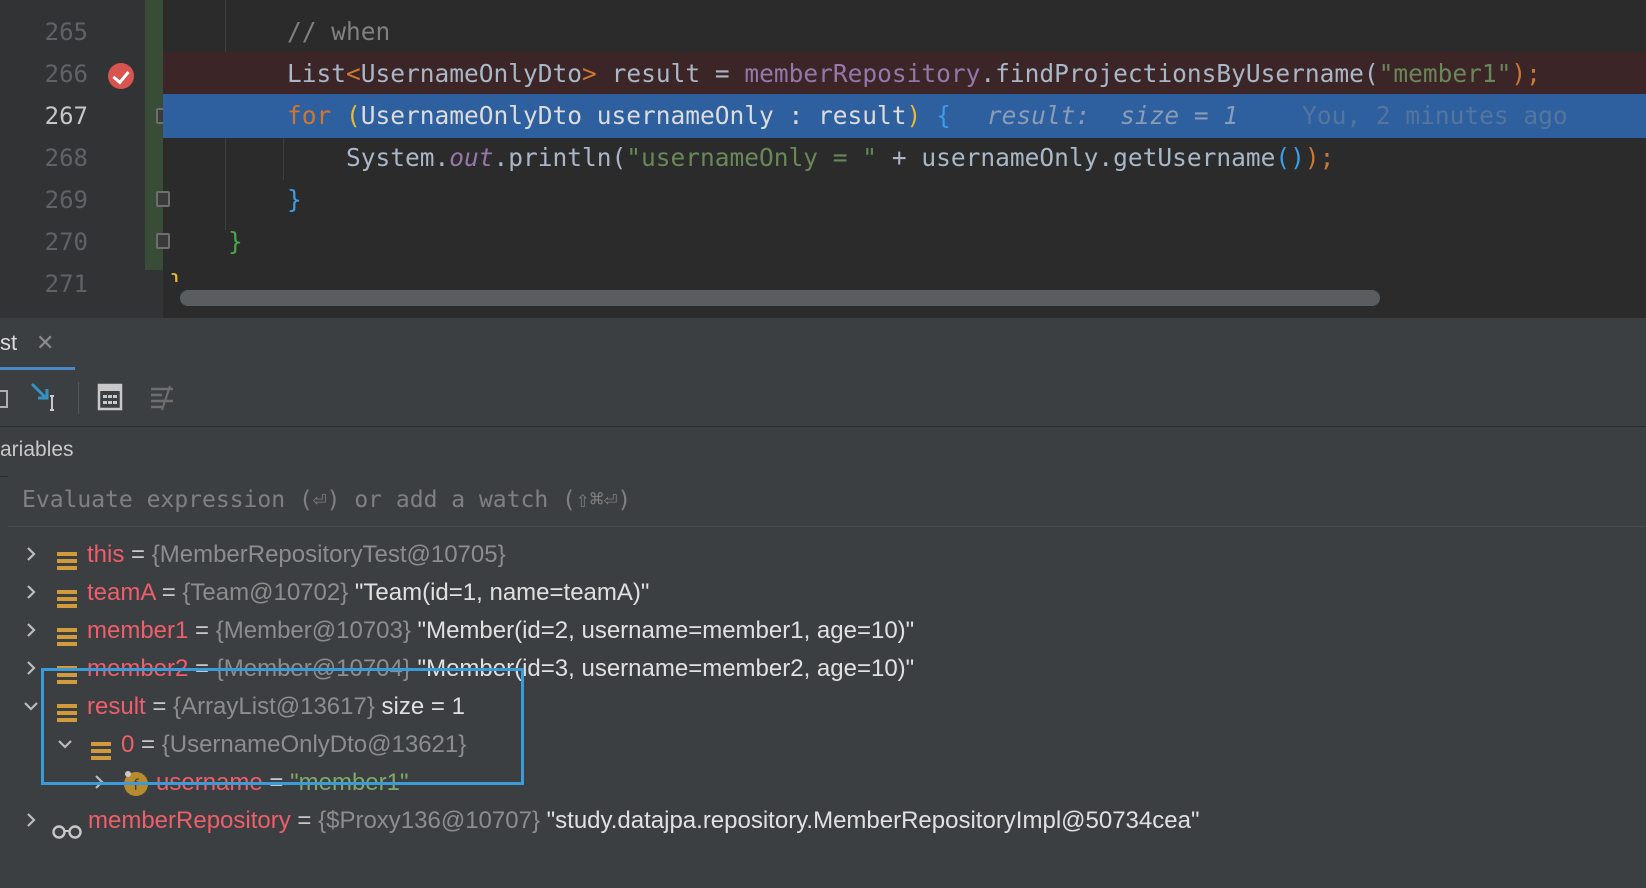  Describe the element at coordinates (823, 555) in the screenshot. I see `variable-row-this: this = {MemberRepositoryTest@10705}` at that location.